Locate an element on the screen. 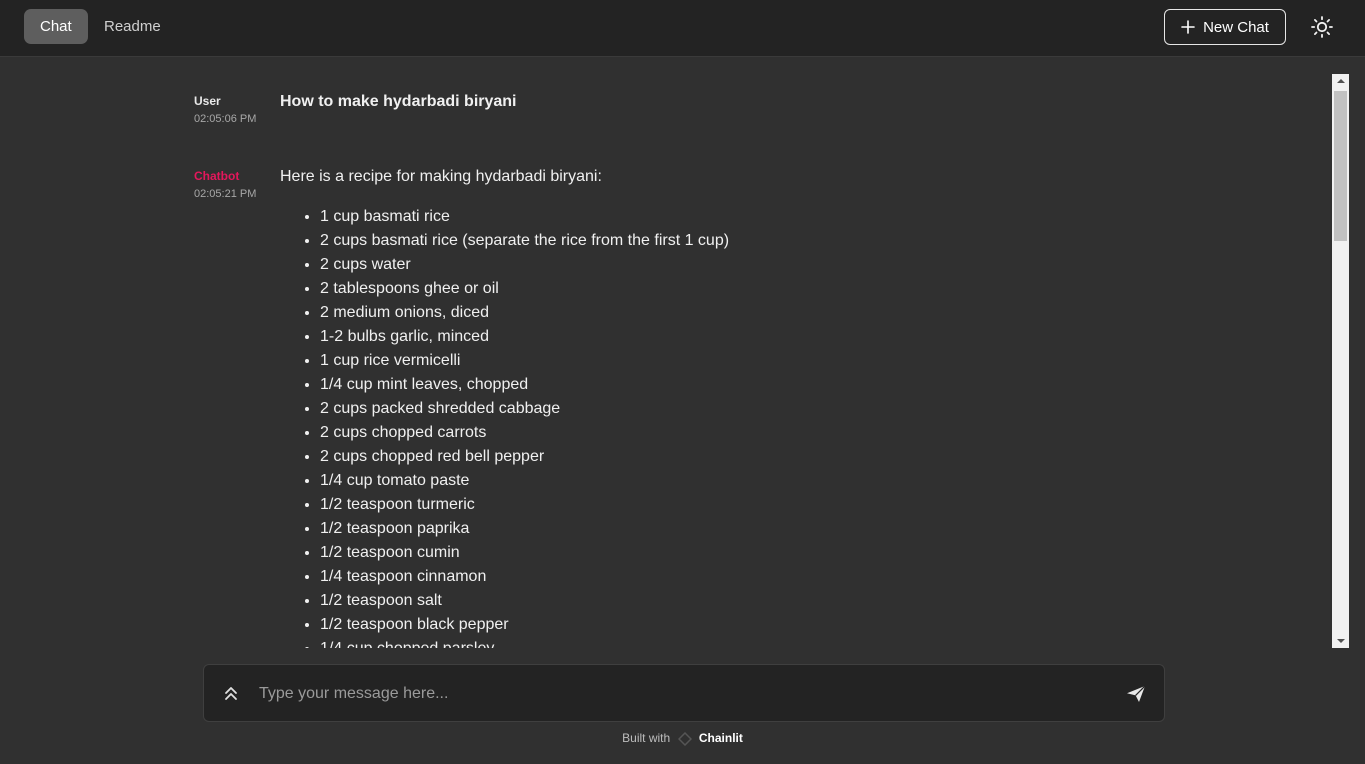 This screenshot has width=1365, height=764. ingredient-item: 1/2 teaspoon cumin is located at coordinates (750, 553).